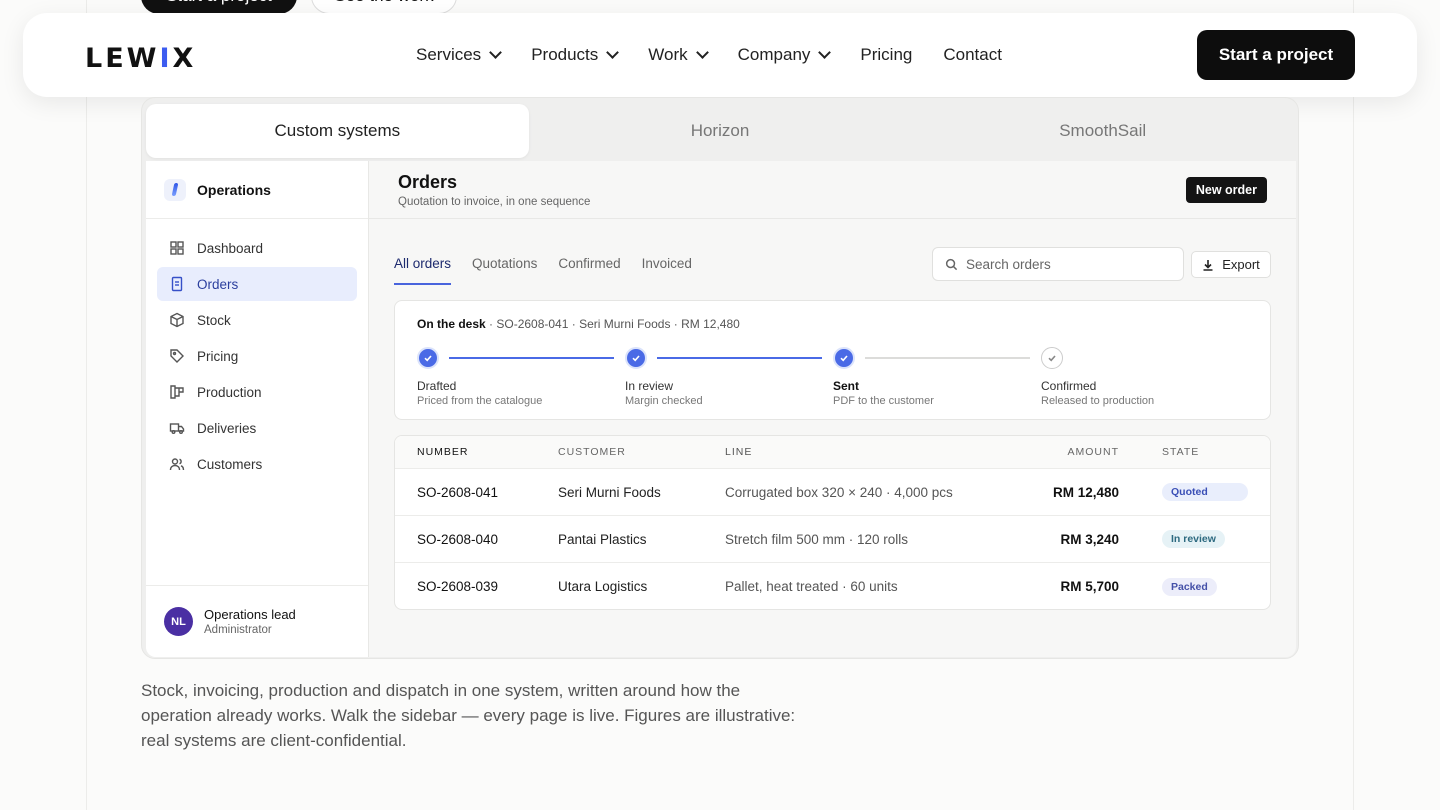  Describe the element at coordinates (177, 428) in the screenshot. I see `truck-icon` at that location.